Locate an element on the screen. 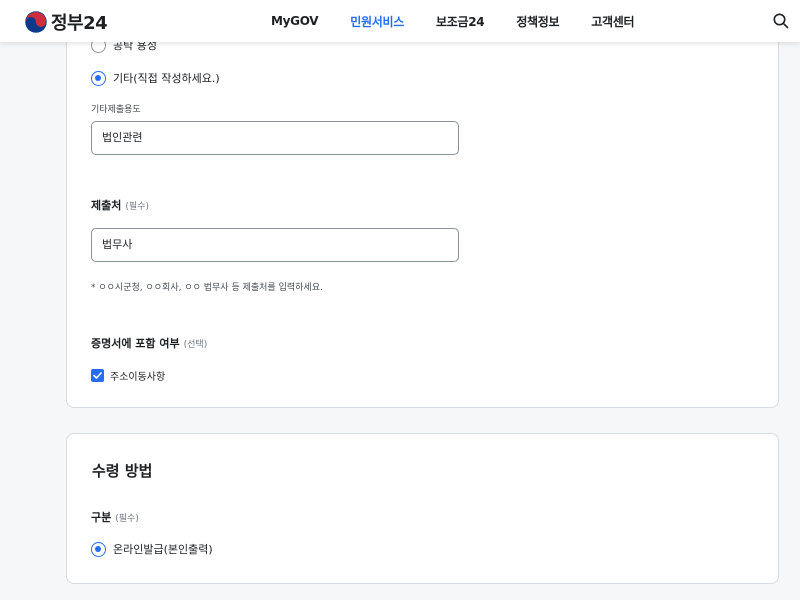  purpose-option-other-label: 기타(직접 작성하세요.) is located at coordinates (166, 78).